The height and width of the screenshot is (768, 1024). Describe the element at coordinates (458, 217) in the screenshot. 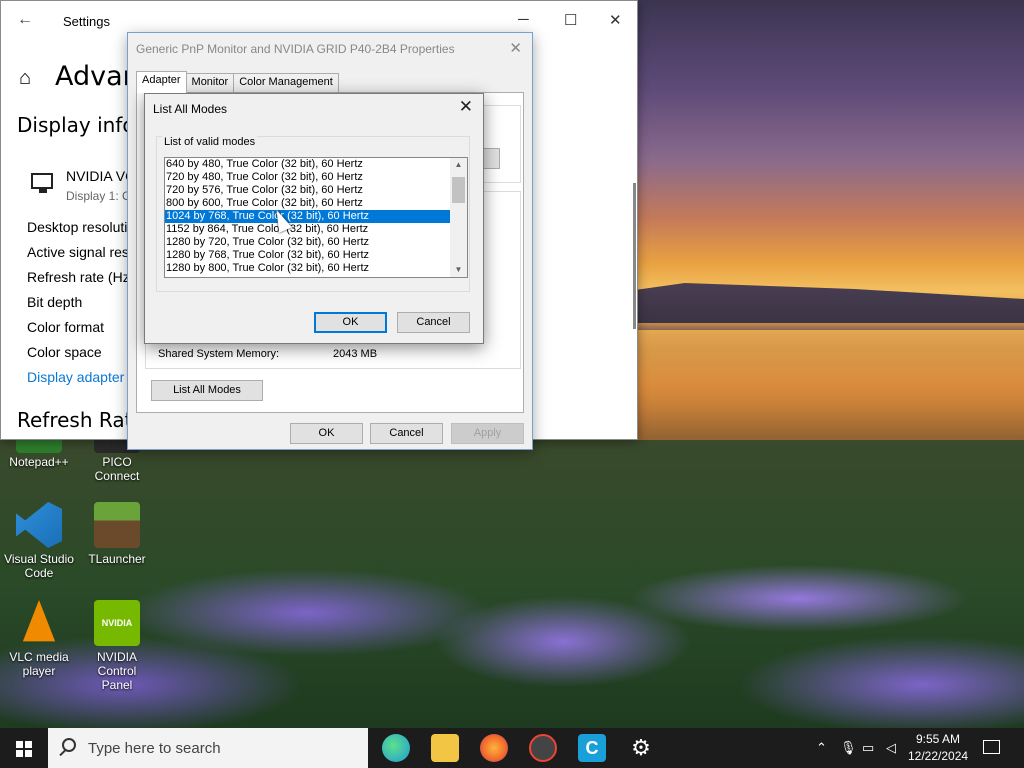

I see `modes-scrollbar: ▲ ▼` at that location.